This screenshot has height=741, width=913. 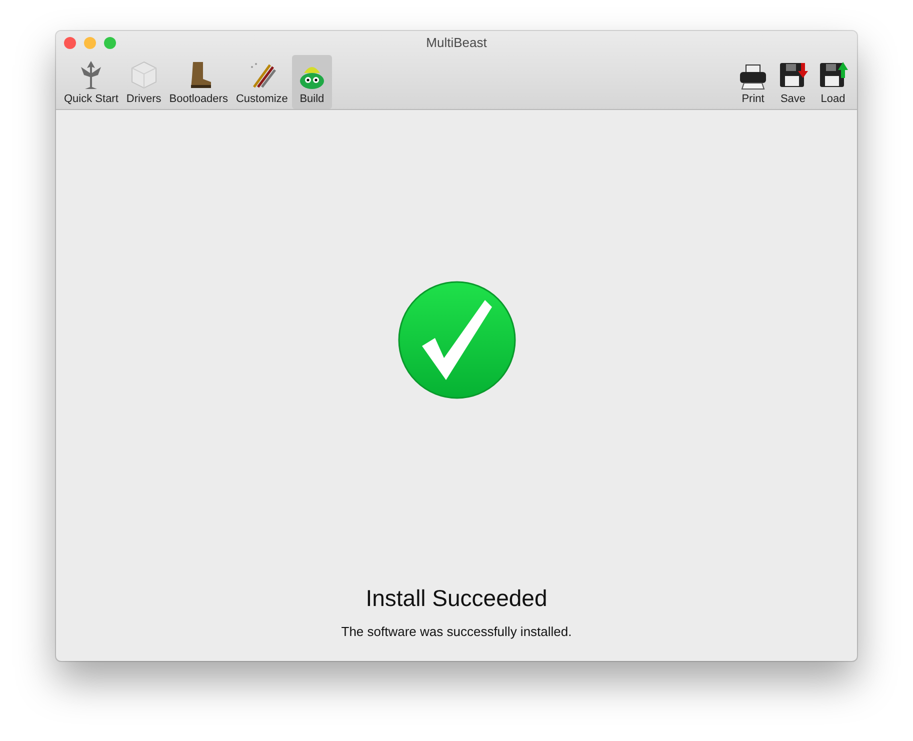 I want to click on minimize-button, so click(x=90, y=43).